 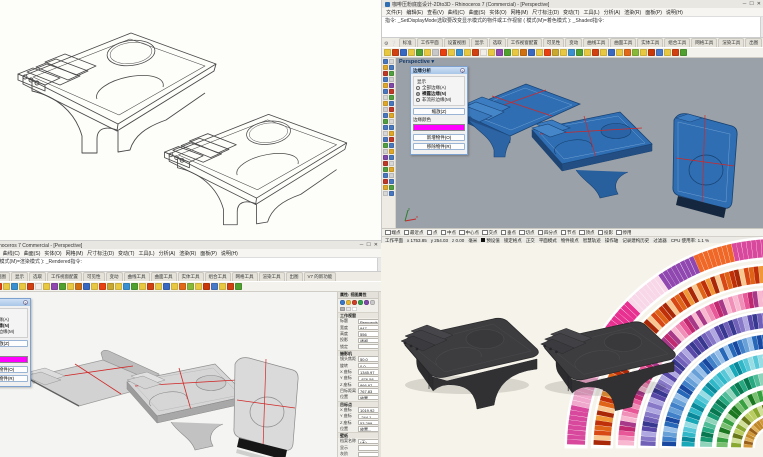 I want to click on toolbar-tab: 显示, so click(x=479, y=42).